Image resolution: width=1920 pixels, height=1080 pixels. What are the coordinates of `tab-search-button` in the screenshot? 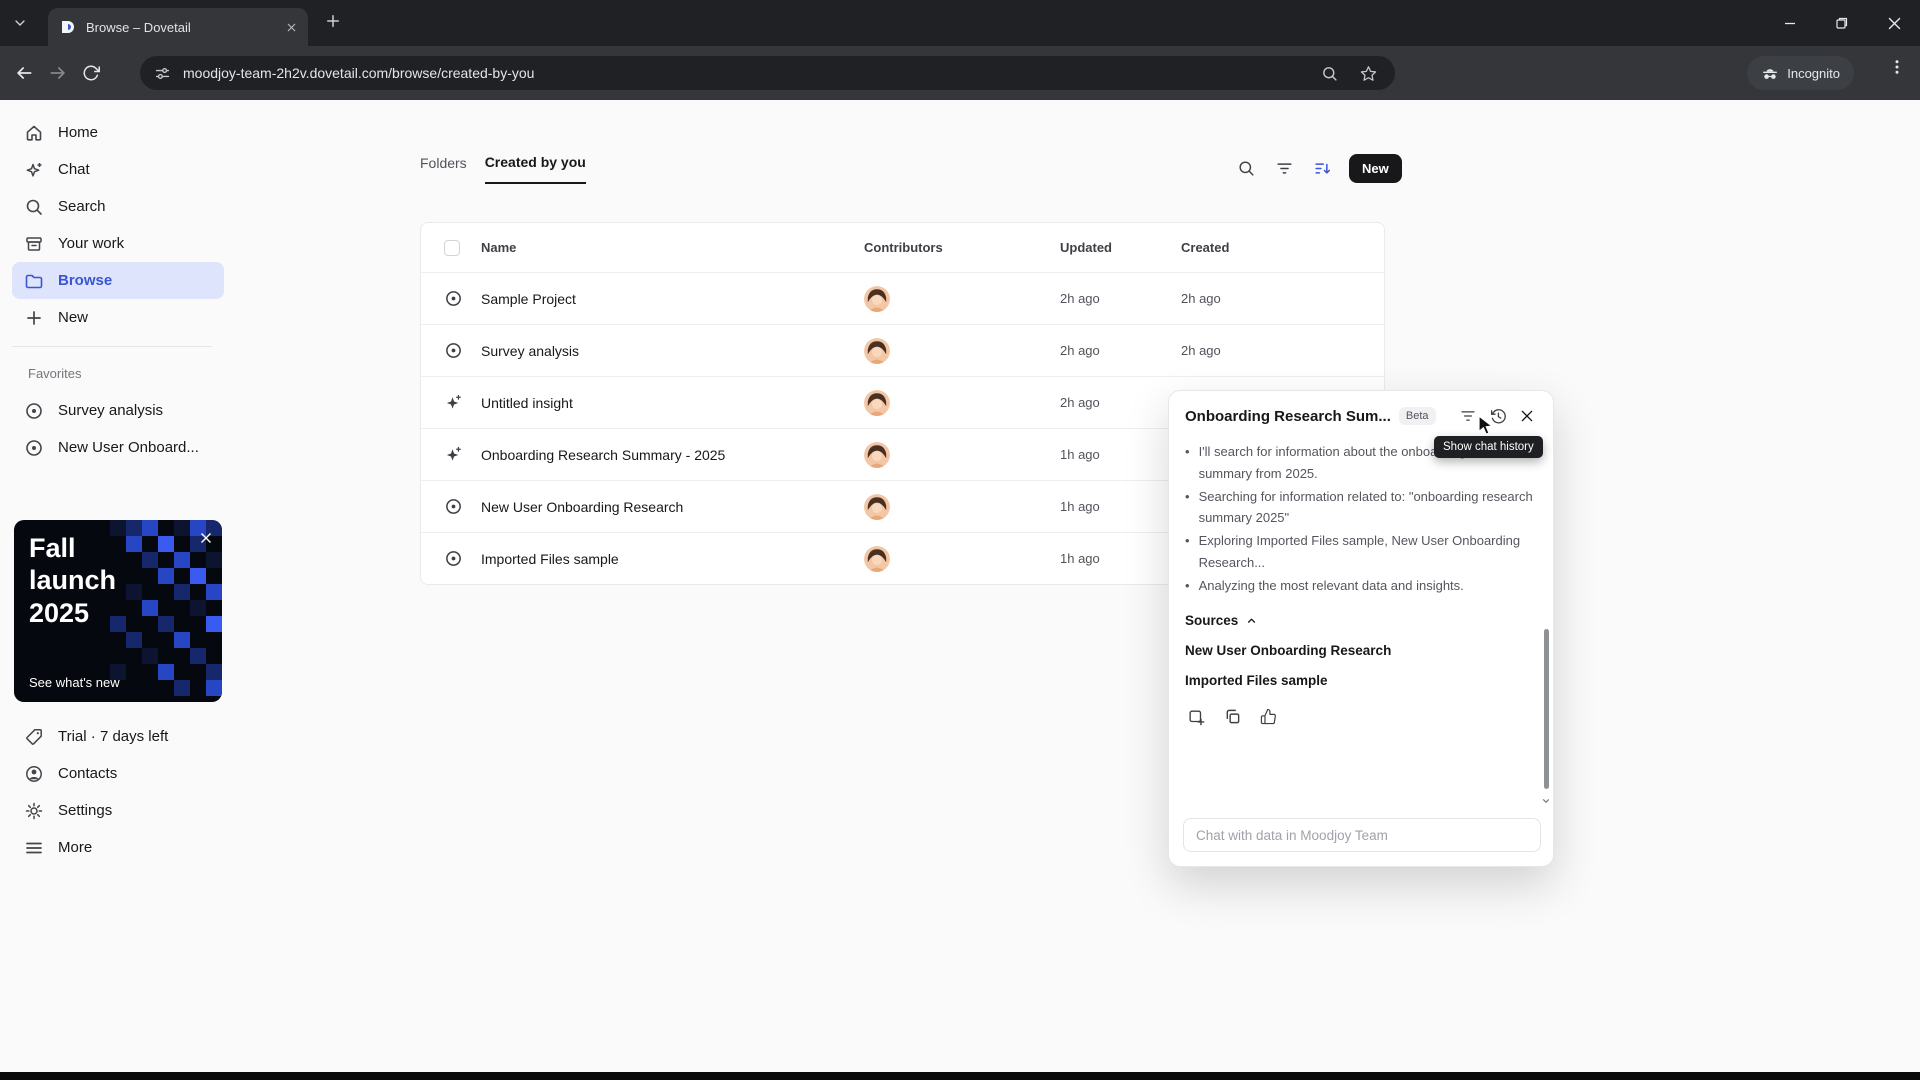 It's located at (20, 23).